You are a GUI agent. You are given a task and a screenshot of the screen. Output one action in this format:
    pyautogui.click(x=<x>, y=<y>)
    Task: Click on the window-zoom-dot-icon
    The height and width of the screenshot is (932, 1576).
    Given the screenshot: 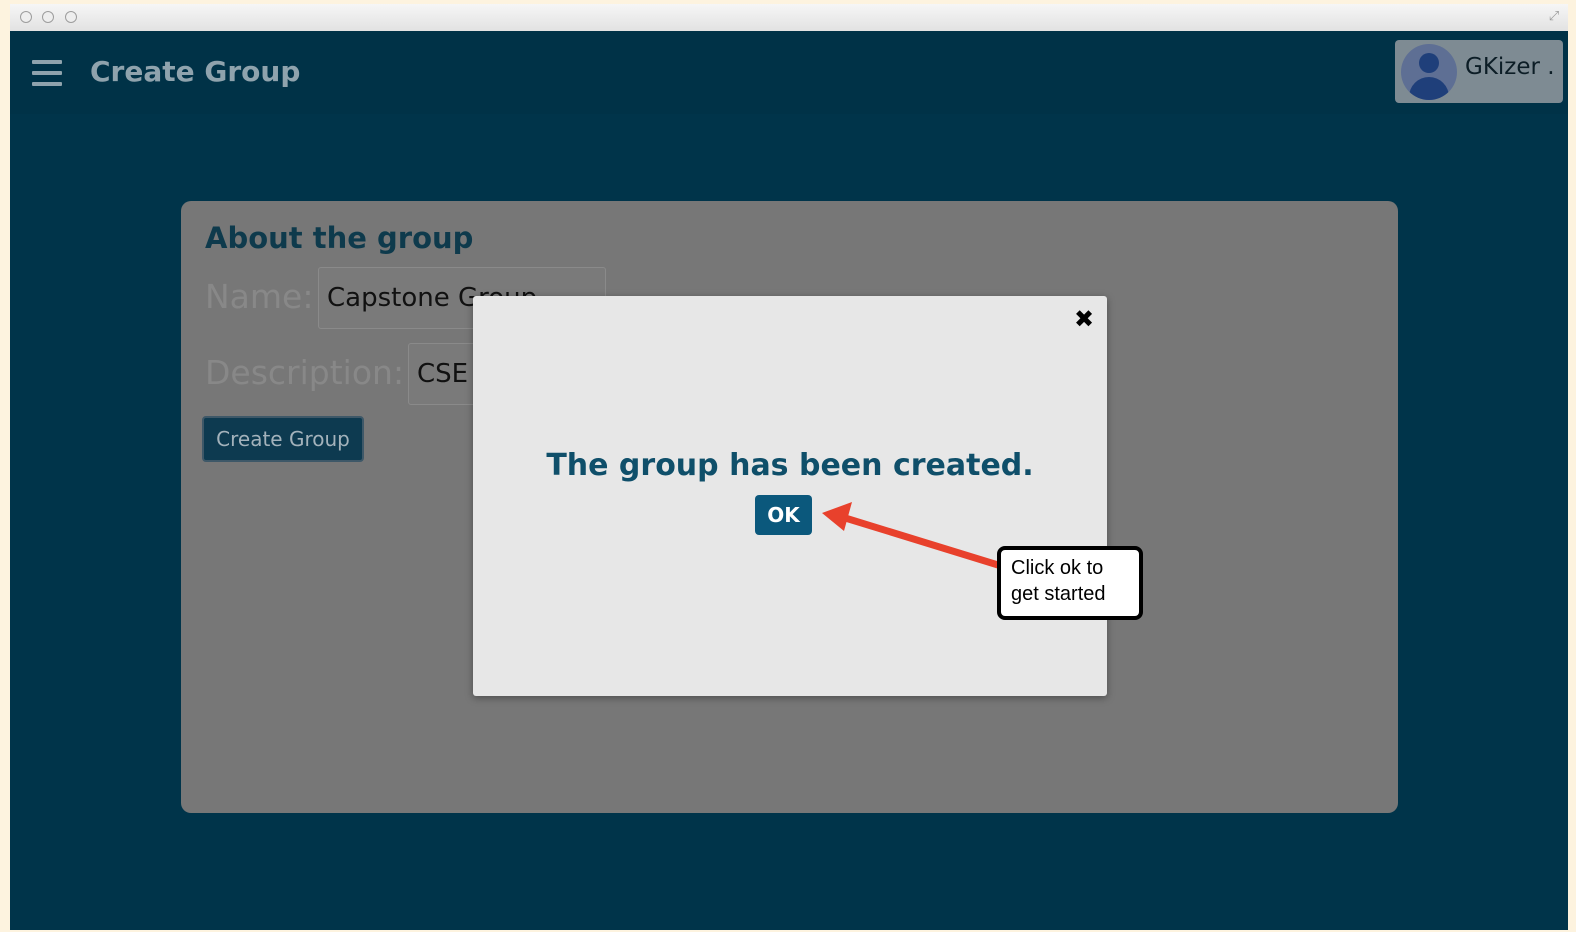 What is the action you would take?
    pyautogui.click(x=71, y=17)
    